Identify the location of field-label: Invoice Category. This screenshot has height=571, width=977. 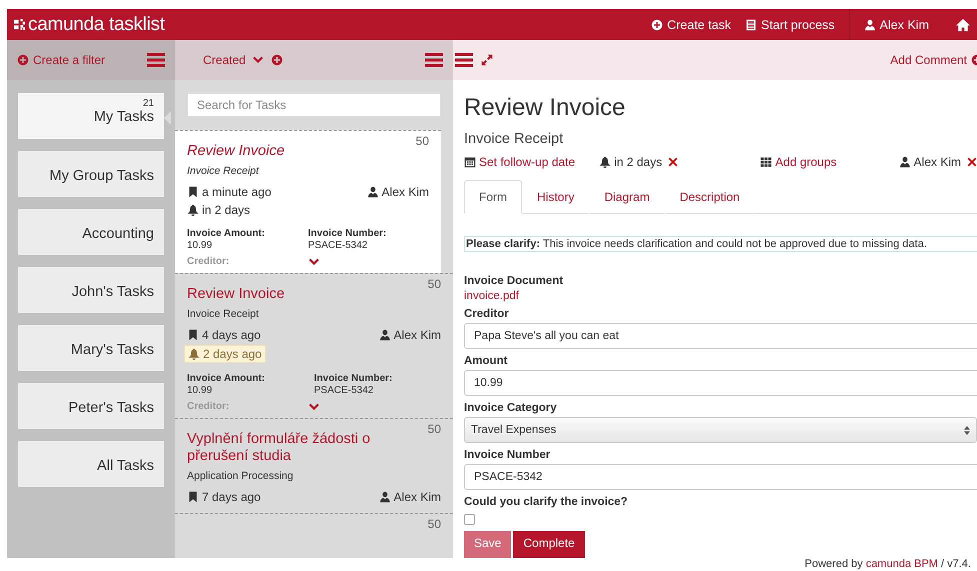
(511, 408).